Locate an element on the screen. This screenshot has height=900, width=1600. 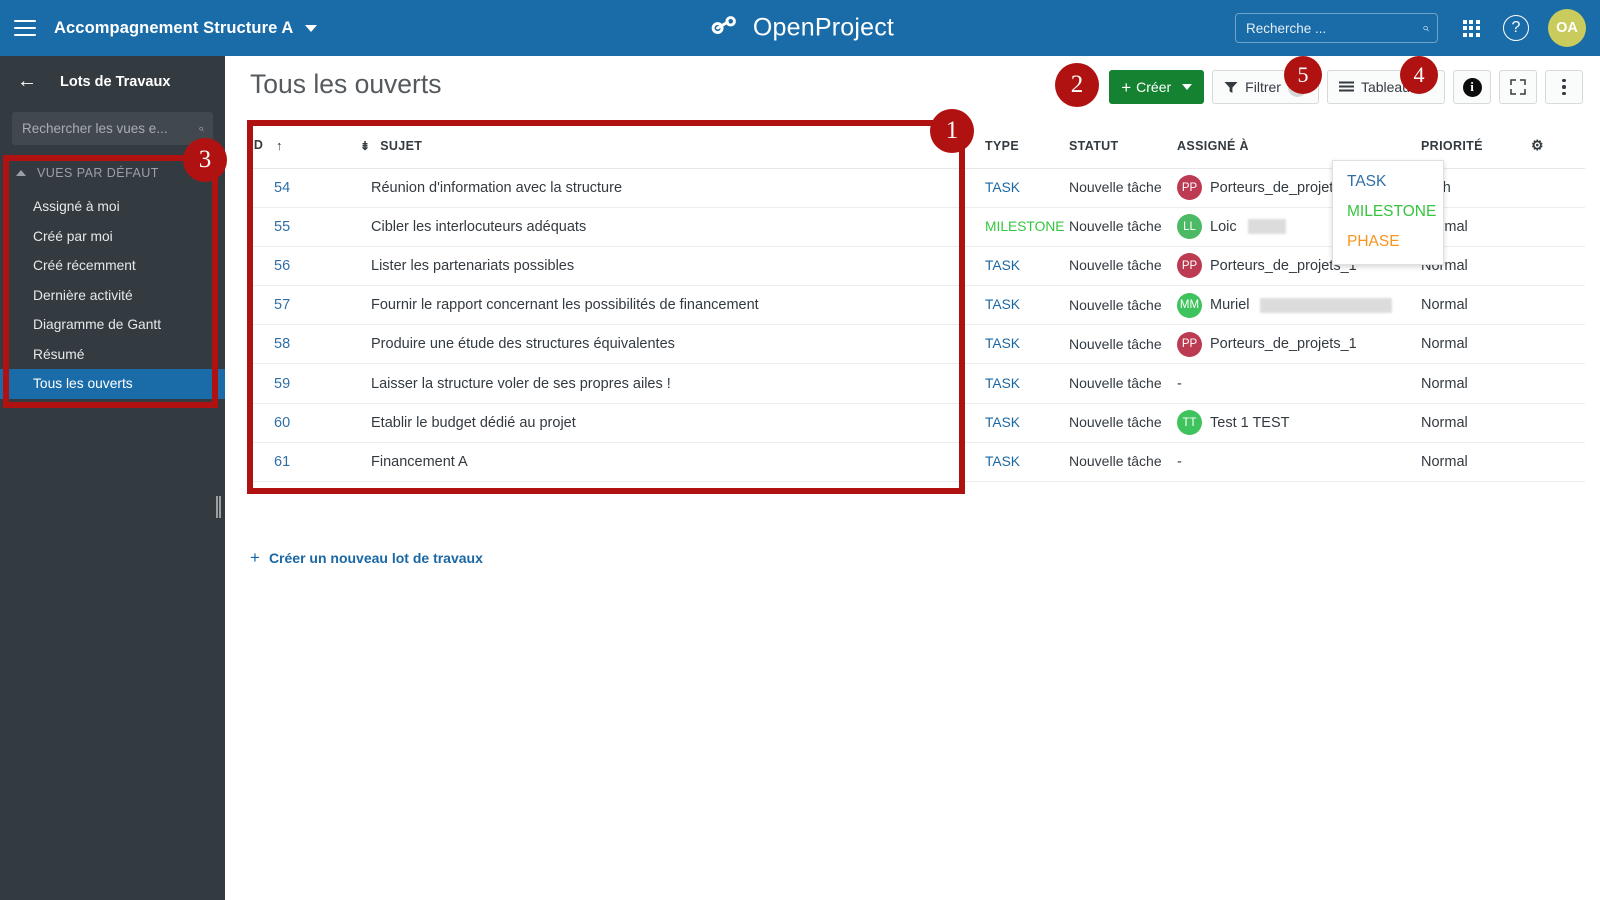
work-package-id-link: 59 is located at coordinates (282, 384).